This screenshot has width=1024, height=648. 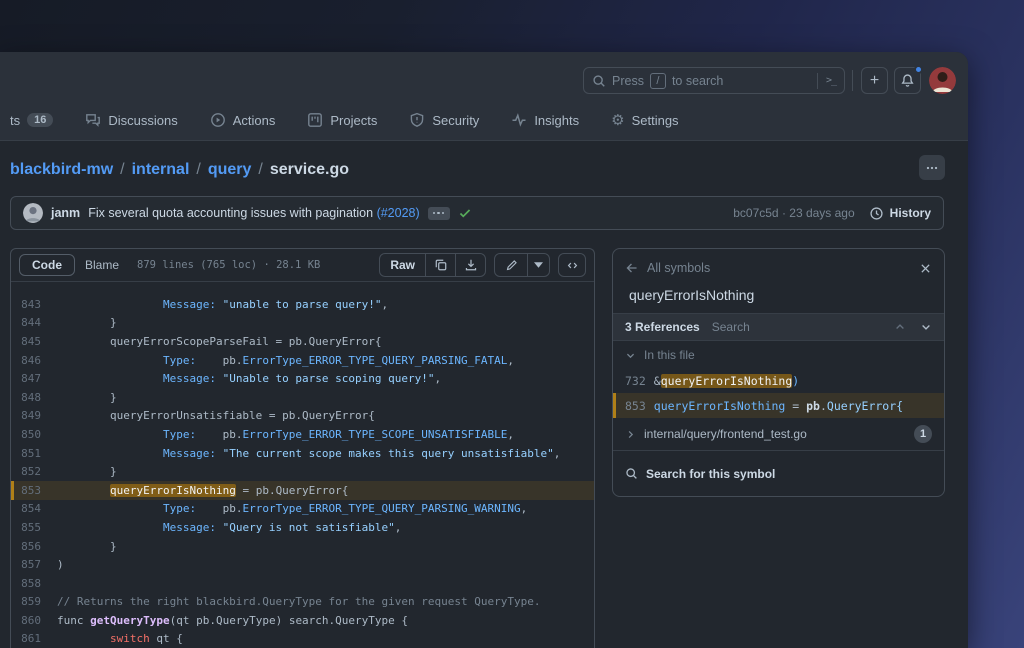 I want to click on line-number: 849, so click(x=34, y=415).